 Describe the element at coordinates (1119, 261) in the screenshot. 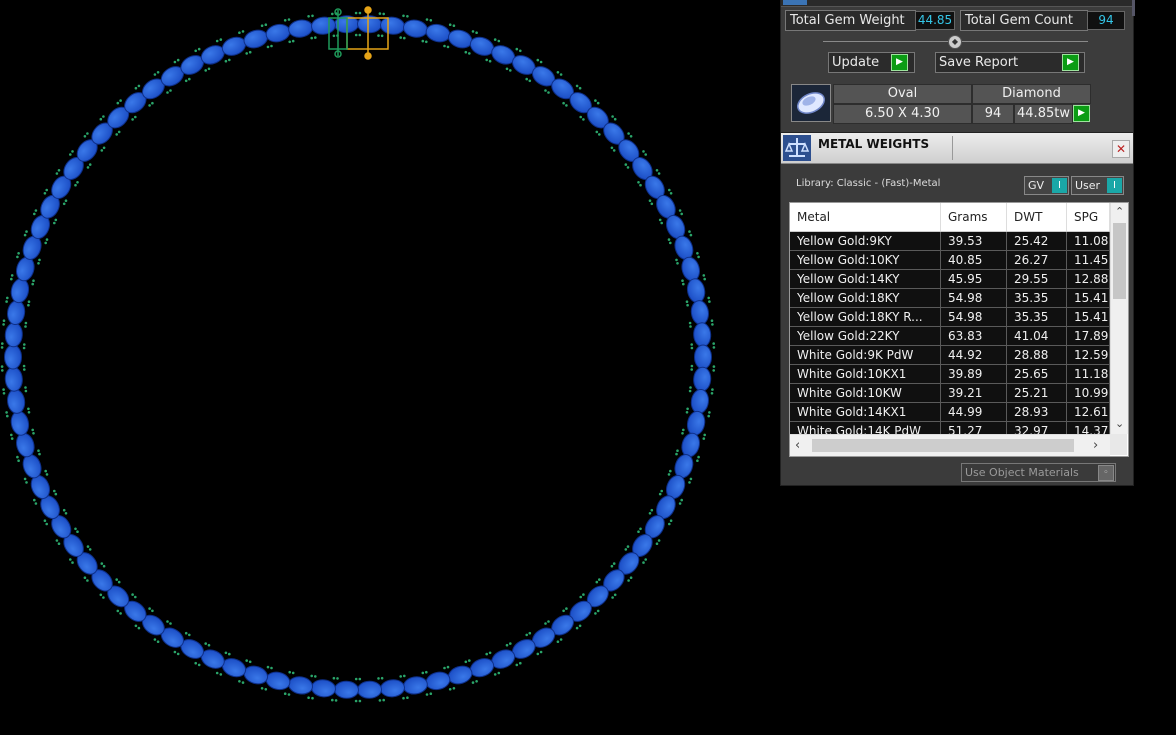

I see `vertical-scroll-thumb` at that location.